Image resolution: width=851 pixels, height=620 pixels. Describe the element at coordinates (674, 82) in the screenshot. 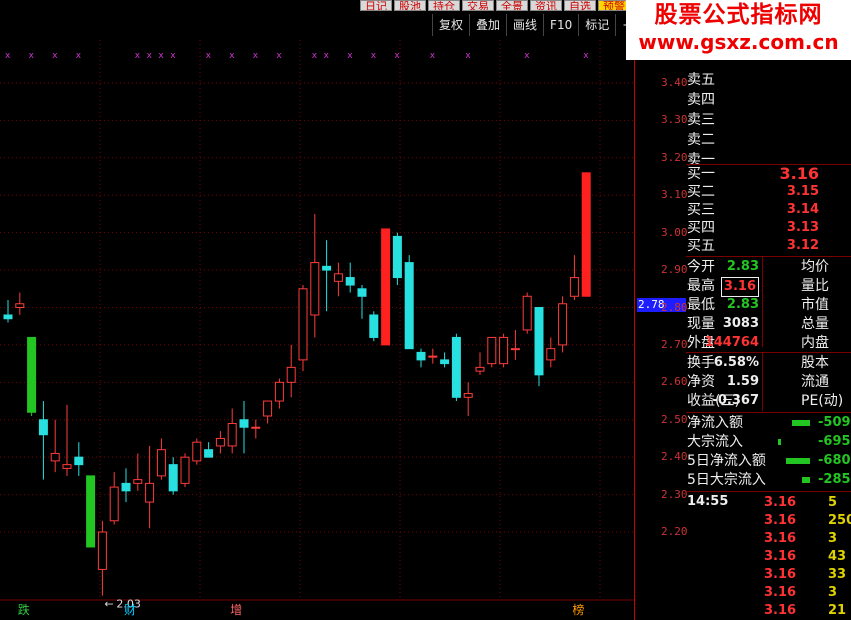

I see `y-tick-label: 3.40` at that location.